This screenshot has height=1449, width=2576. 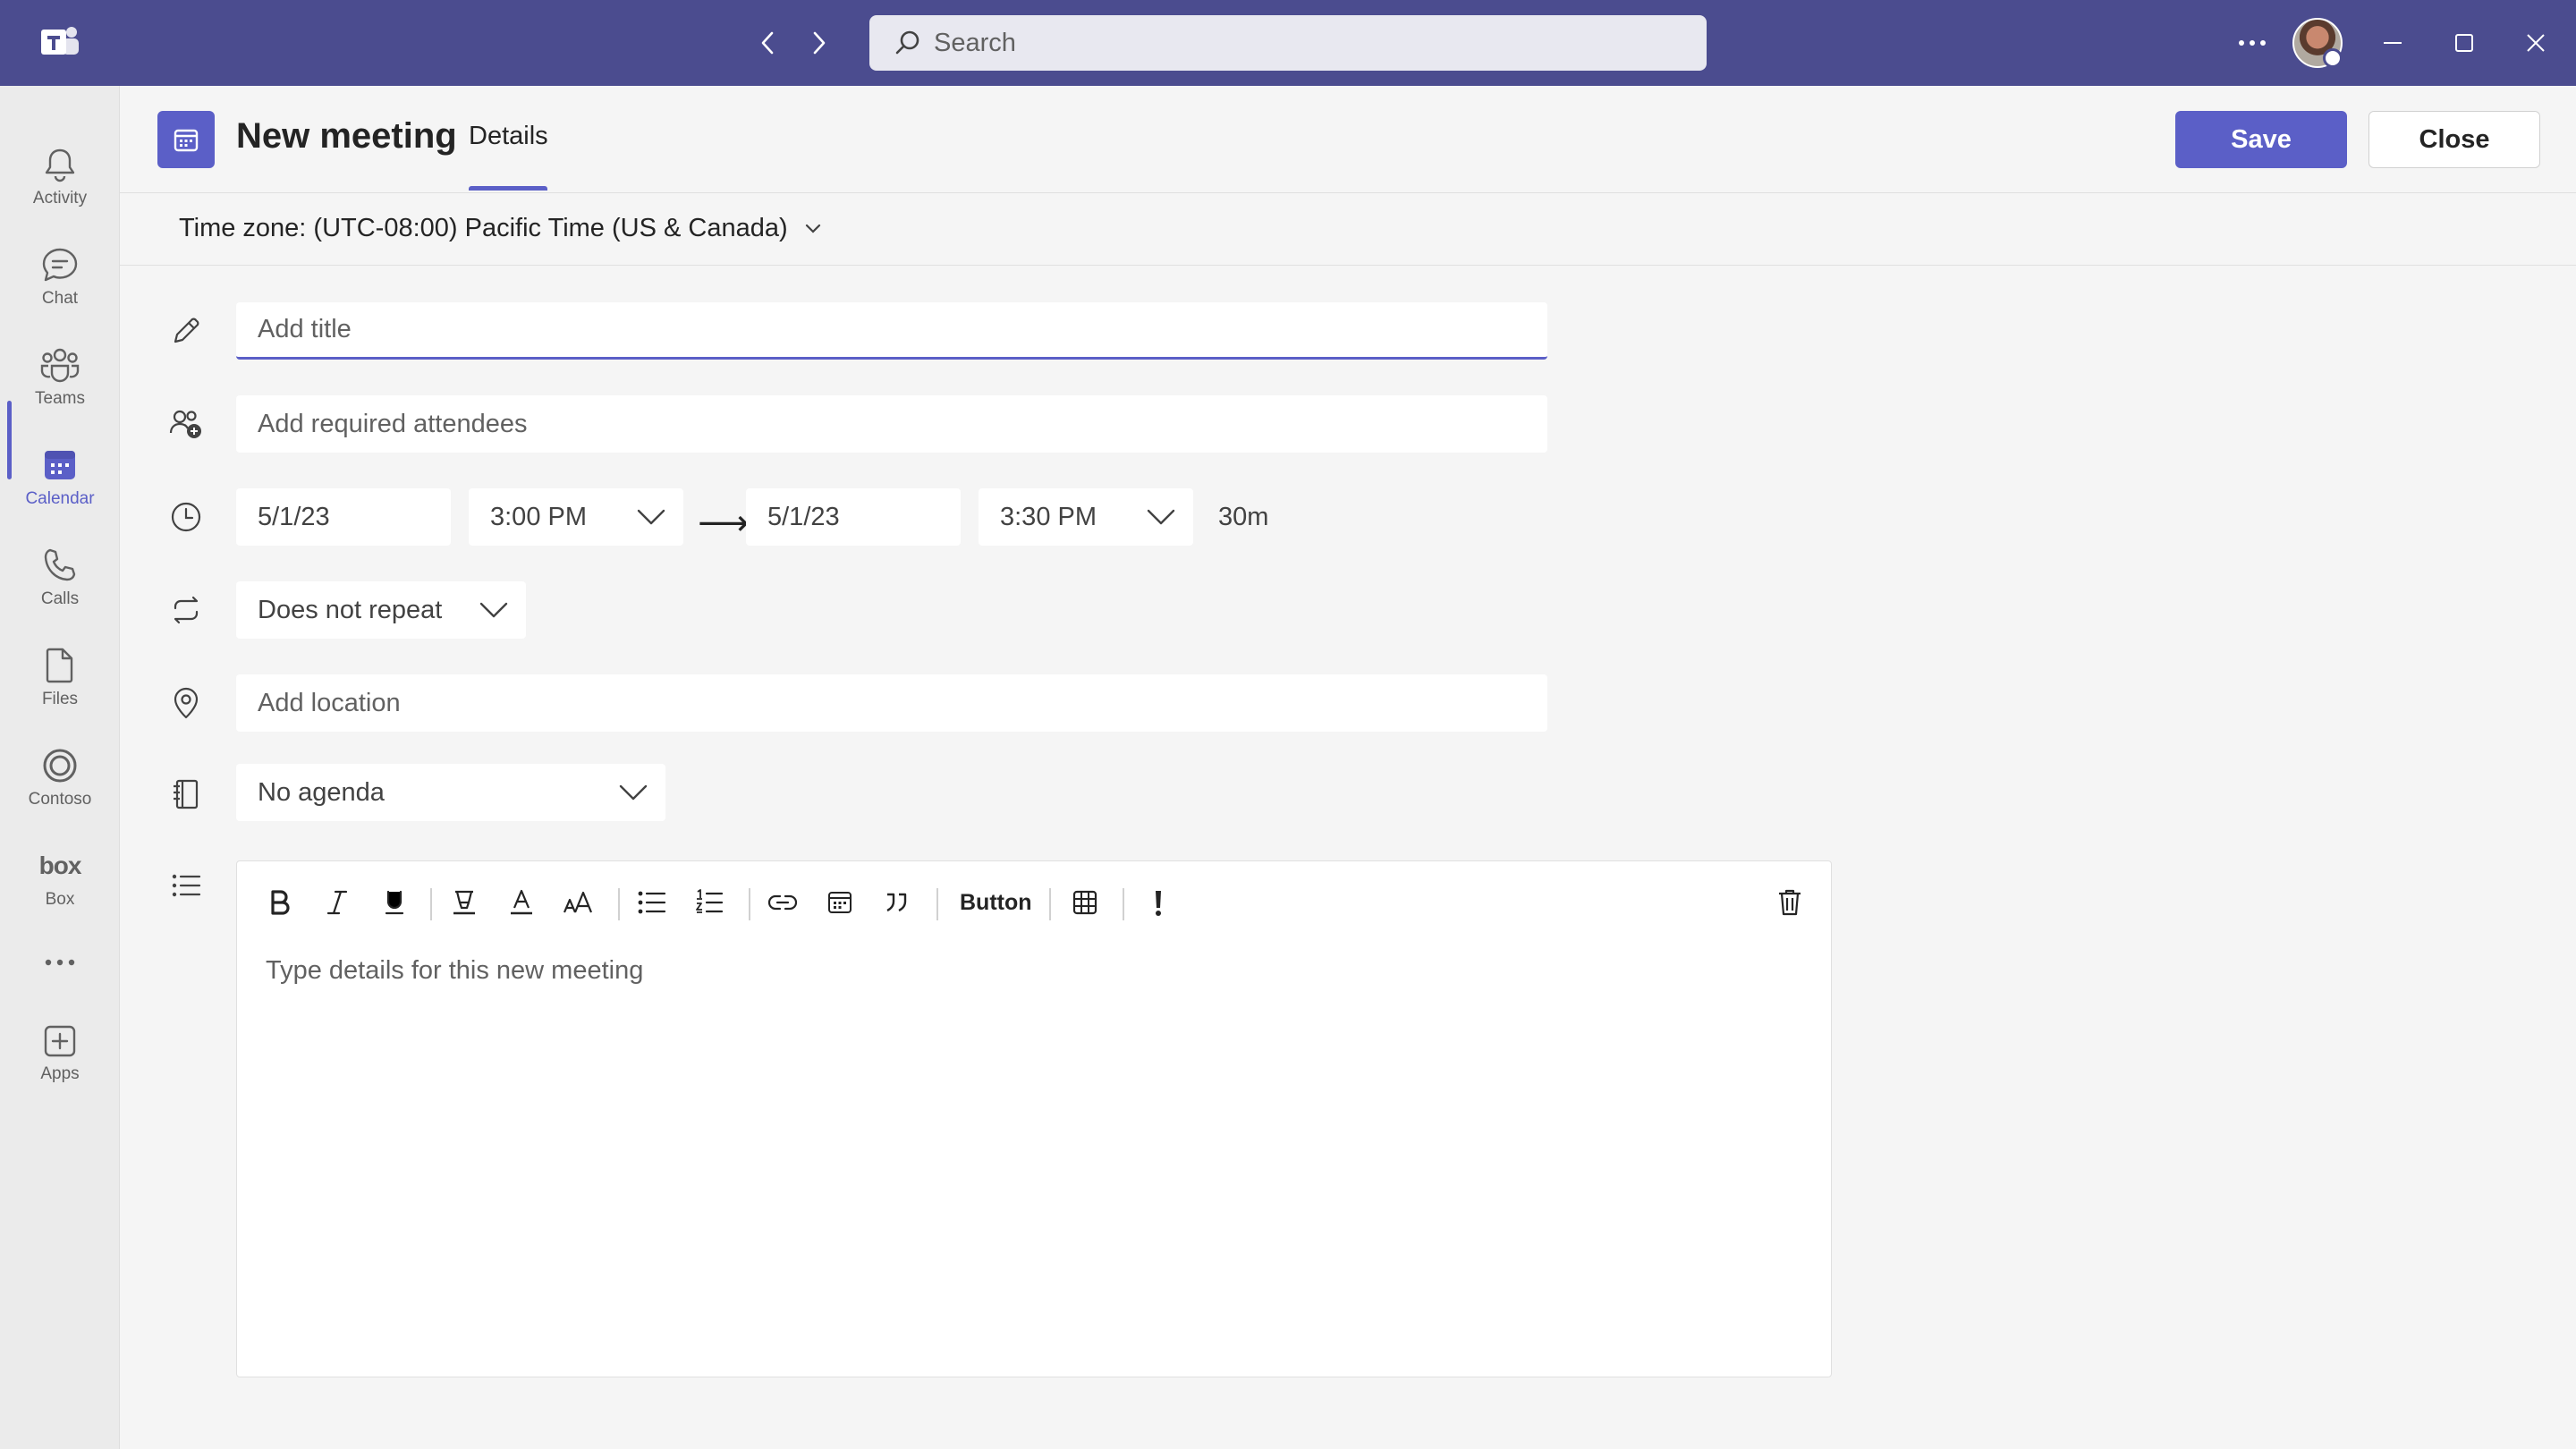 I want to click on phone-icon, so click(x=60, y=564).